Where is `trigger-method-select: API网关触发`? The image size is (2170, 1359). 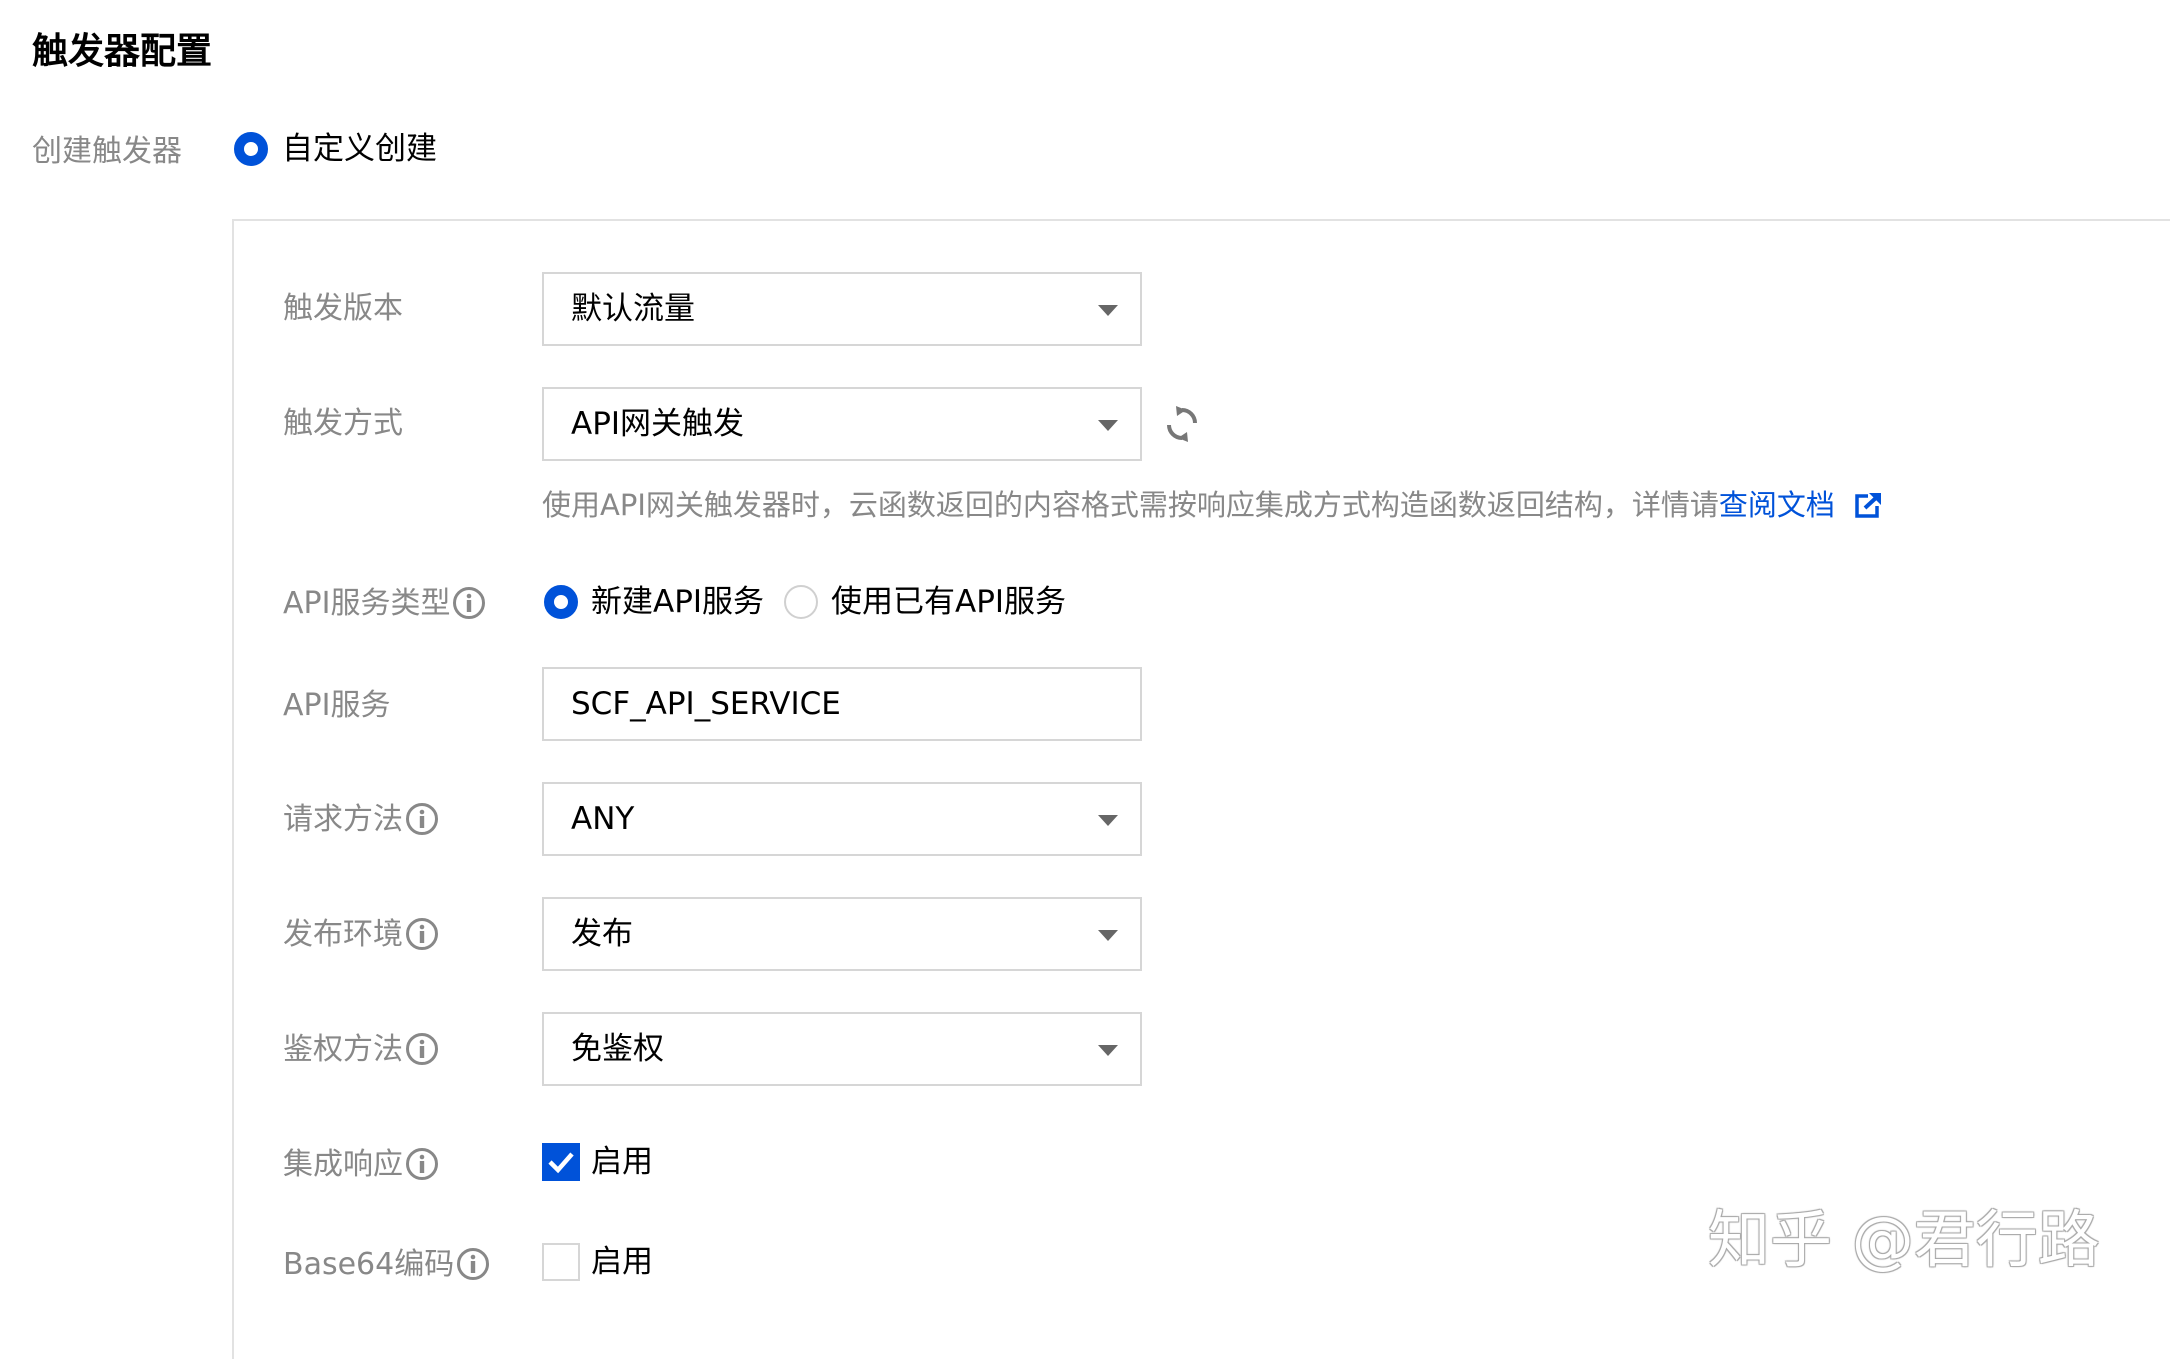 trigger-method-select: API网关触发 is located at coordinates (842, 424).